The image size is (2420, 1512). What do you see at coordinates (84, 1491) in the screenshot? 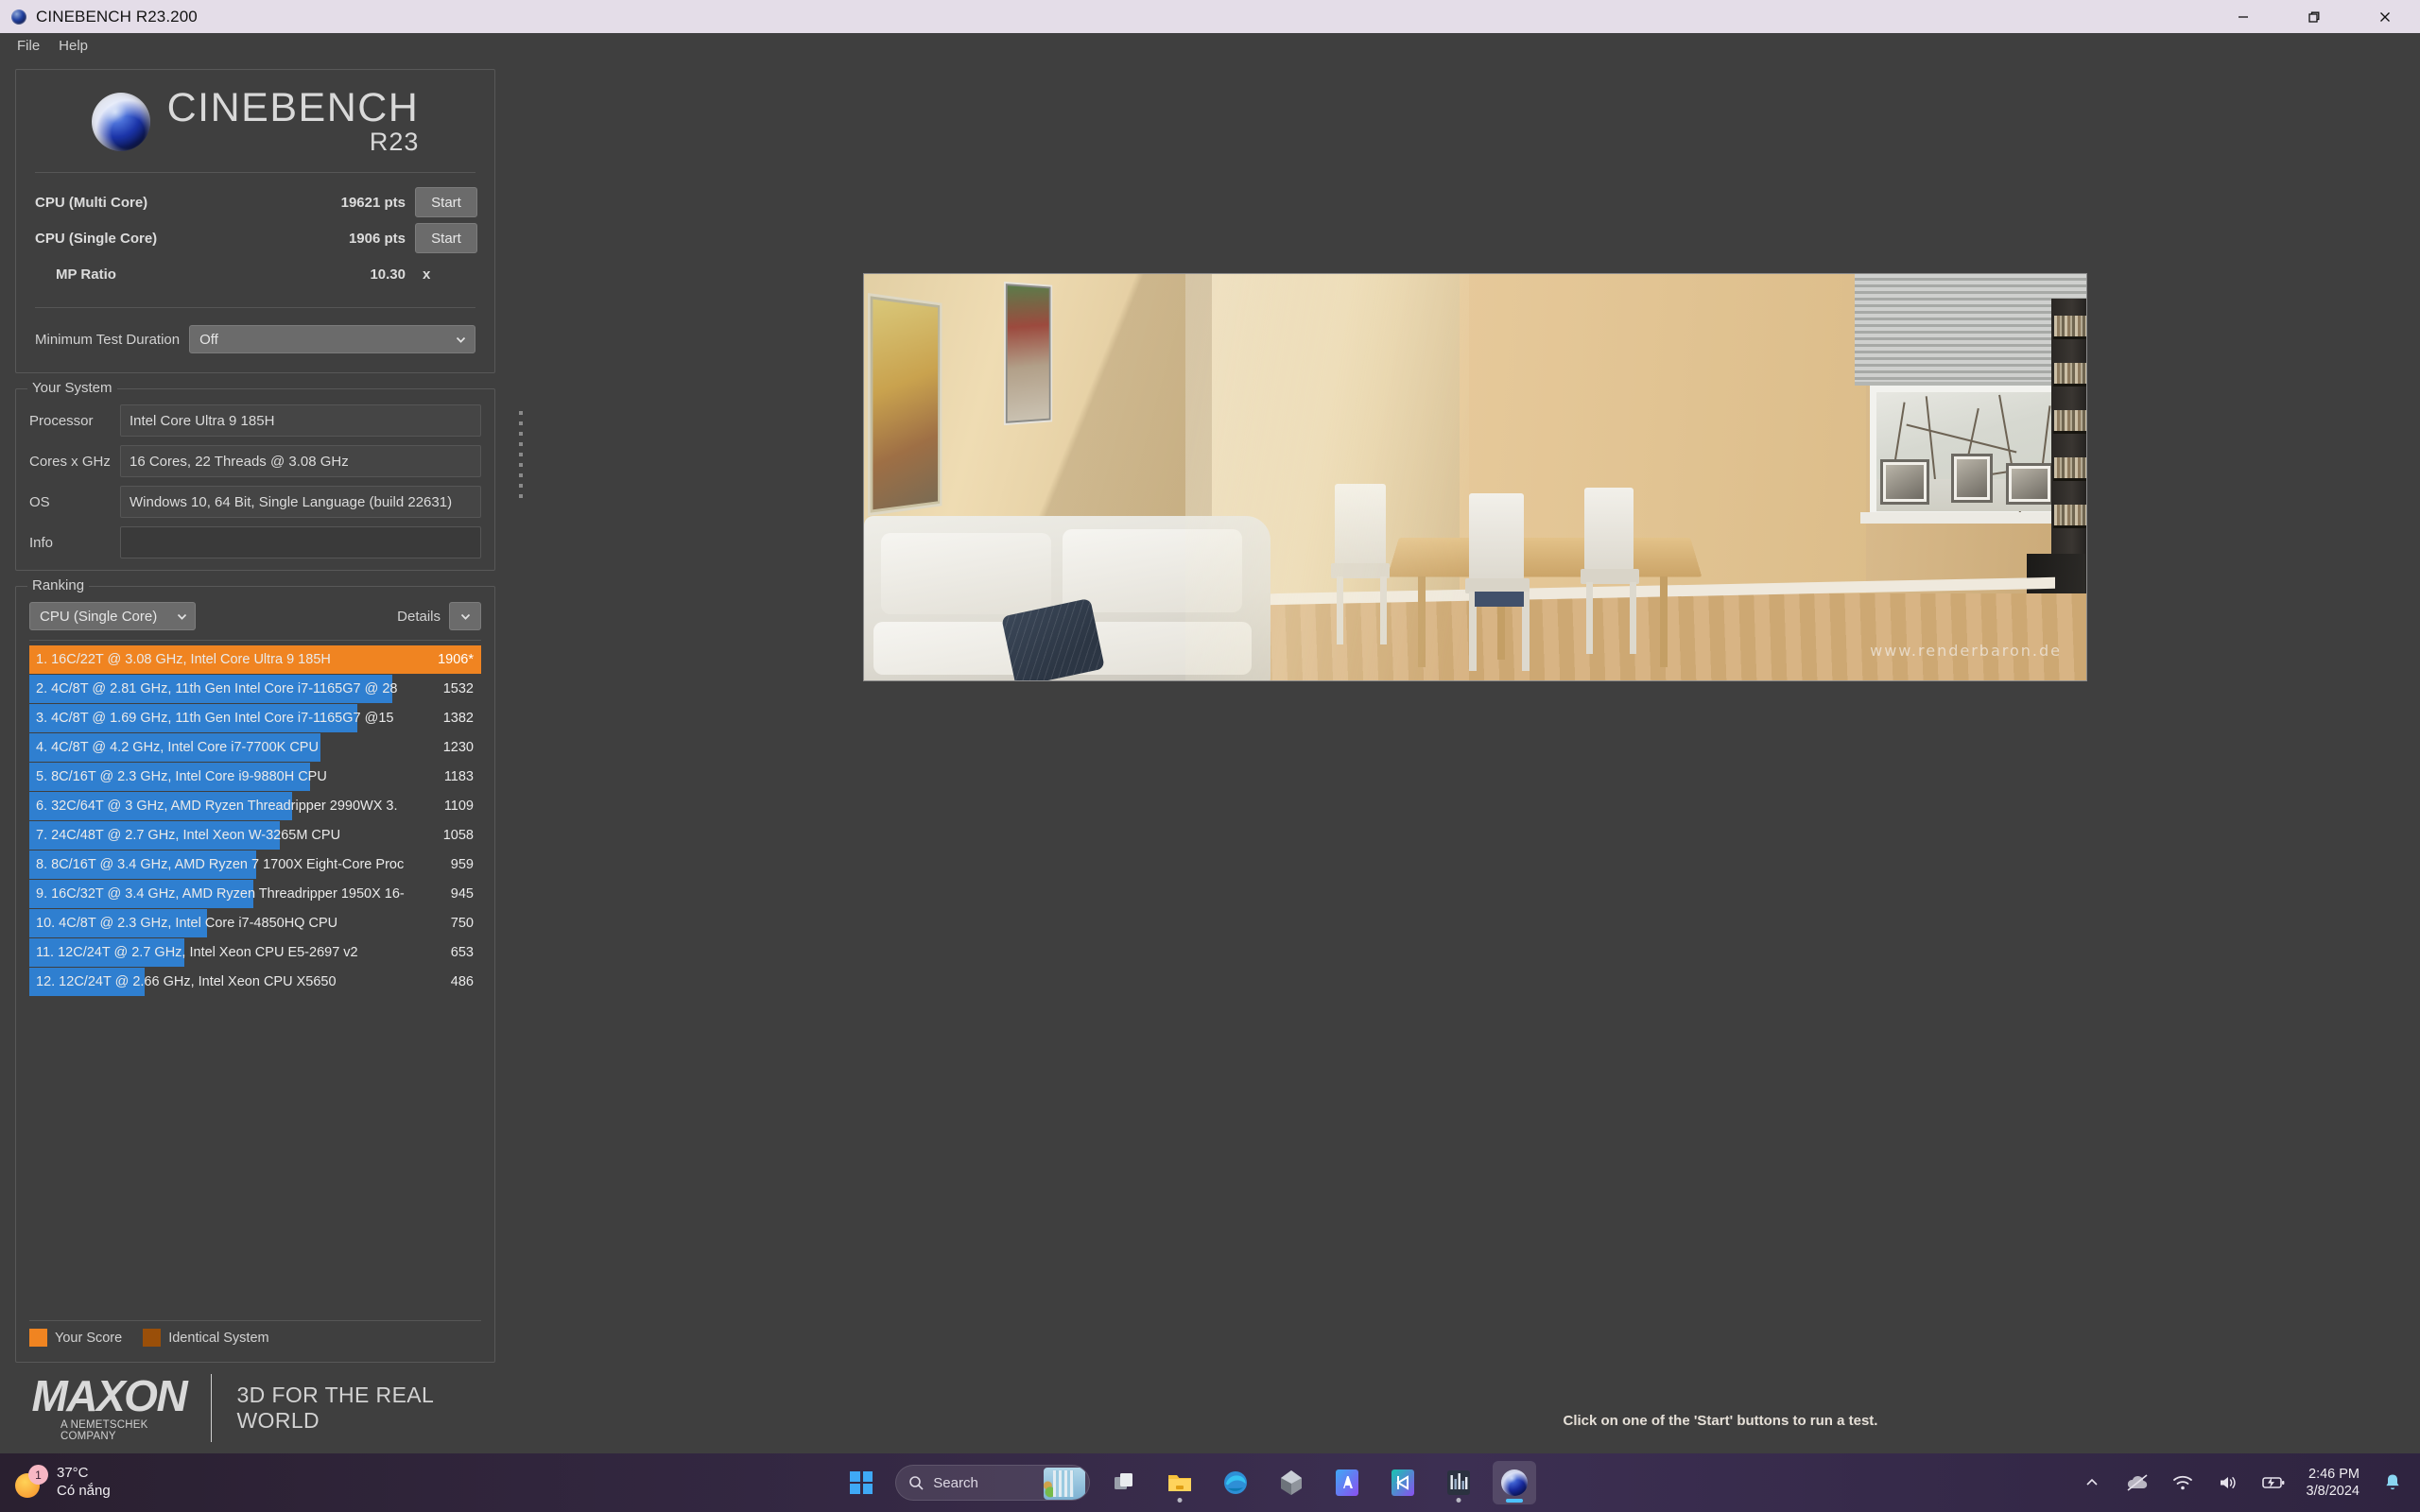
I see `weather-condition: Có nắng` at bounding box center [84, 1491].